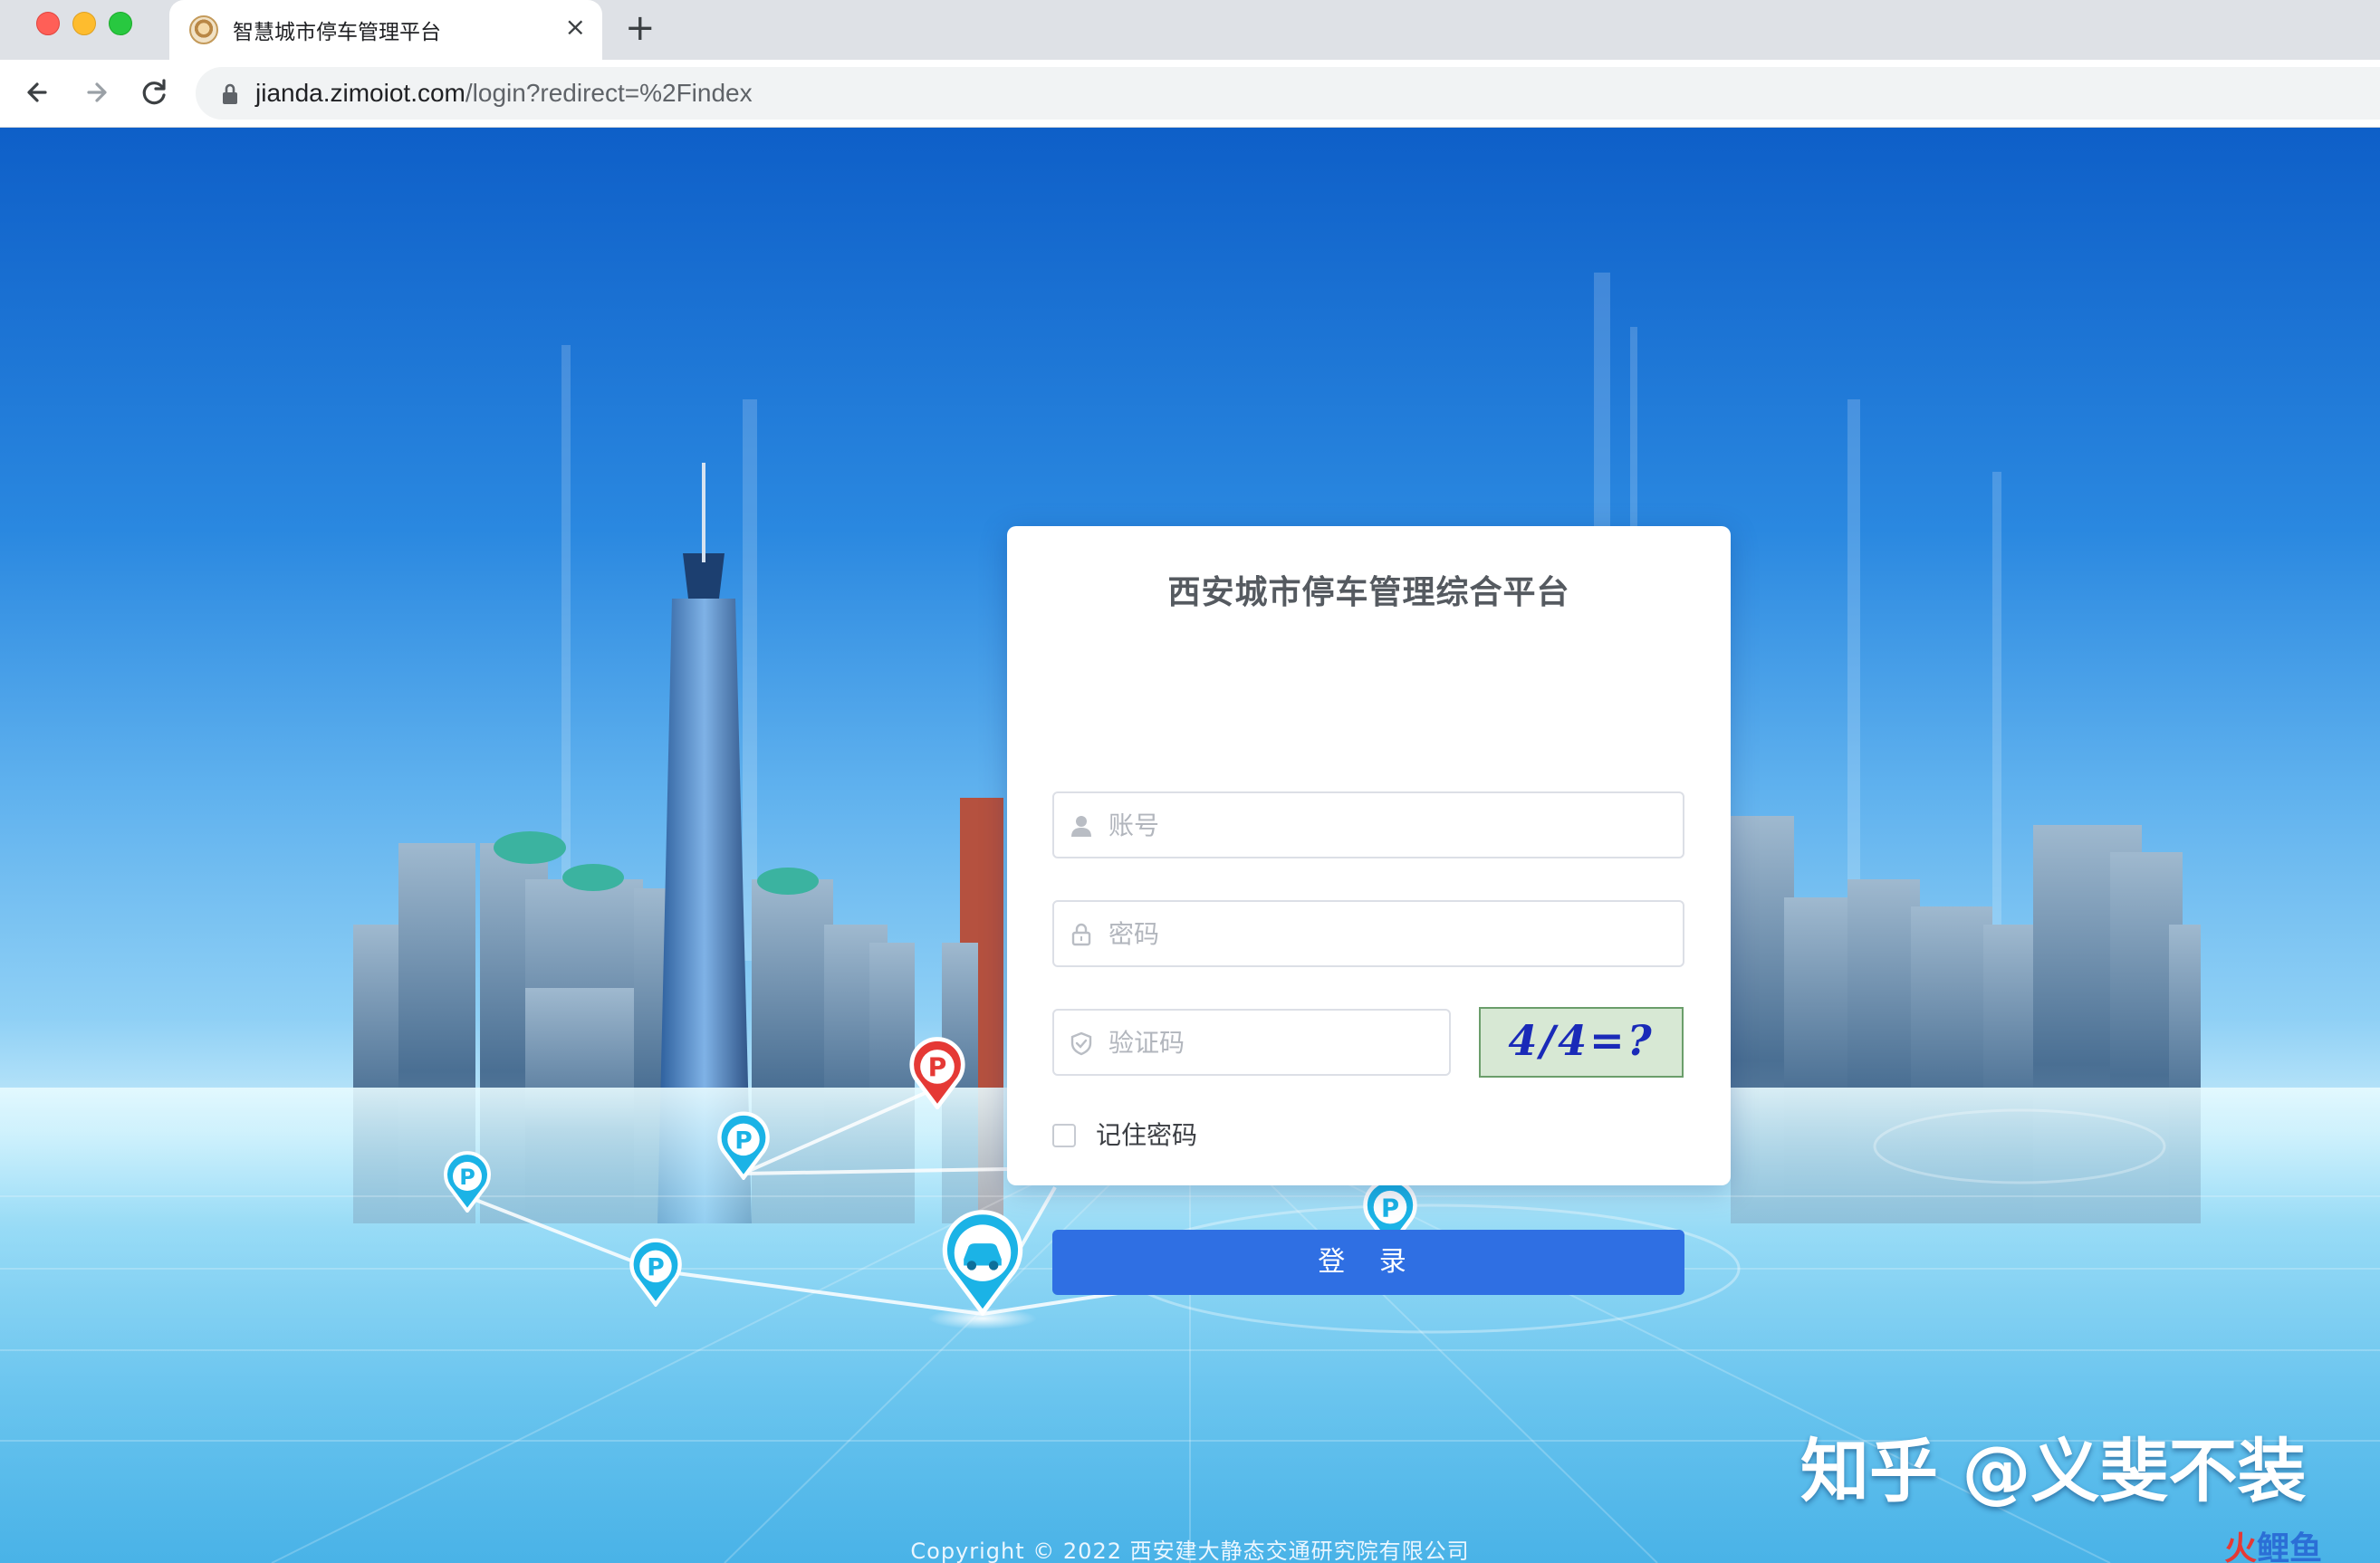  What do you see at coordinates (609, 93) in the screenshot?
I see `url-path: /login?redirect=%2Findex` at bounding box center [609, 93].